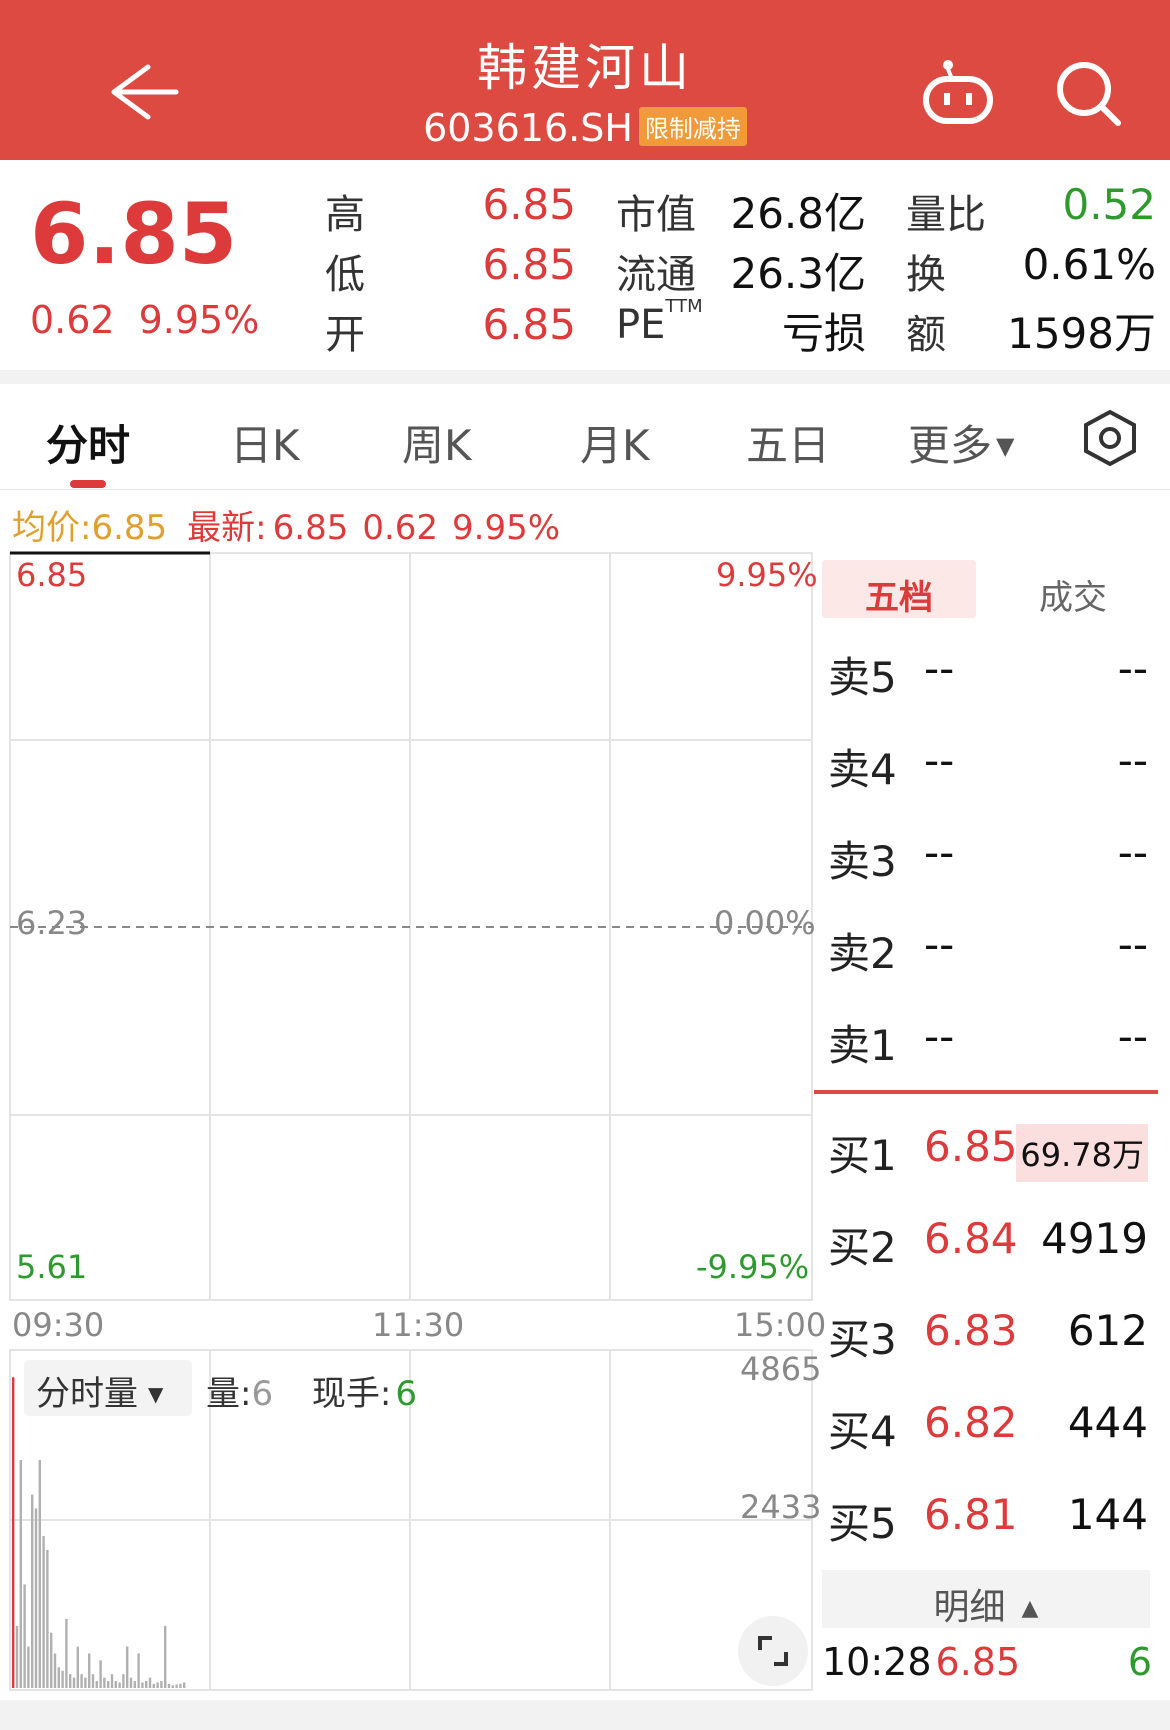 This screenshot has width=1170, height=1730. I want to click on volume-bars, so click(99, 1532).